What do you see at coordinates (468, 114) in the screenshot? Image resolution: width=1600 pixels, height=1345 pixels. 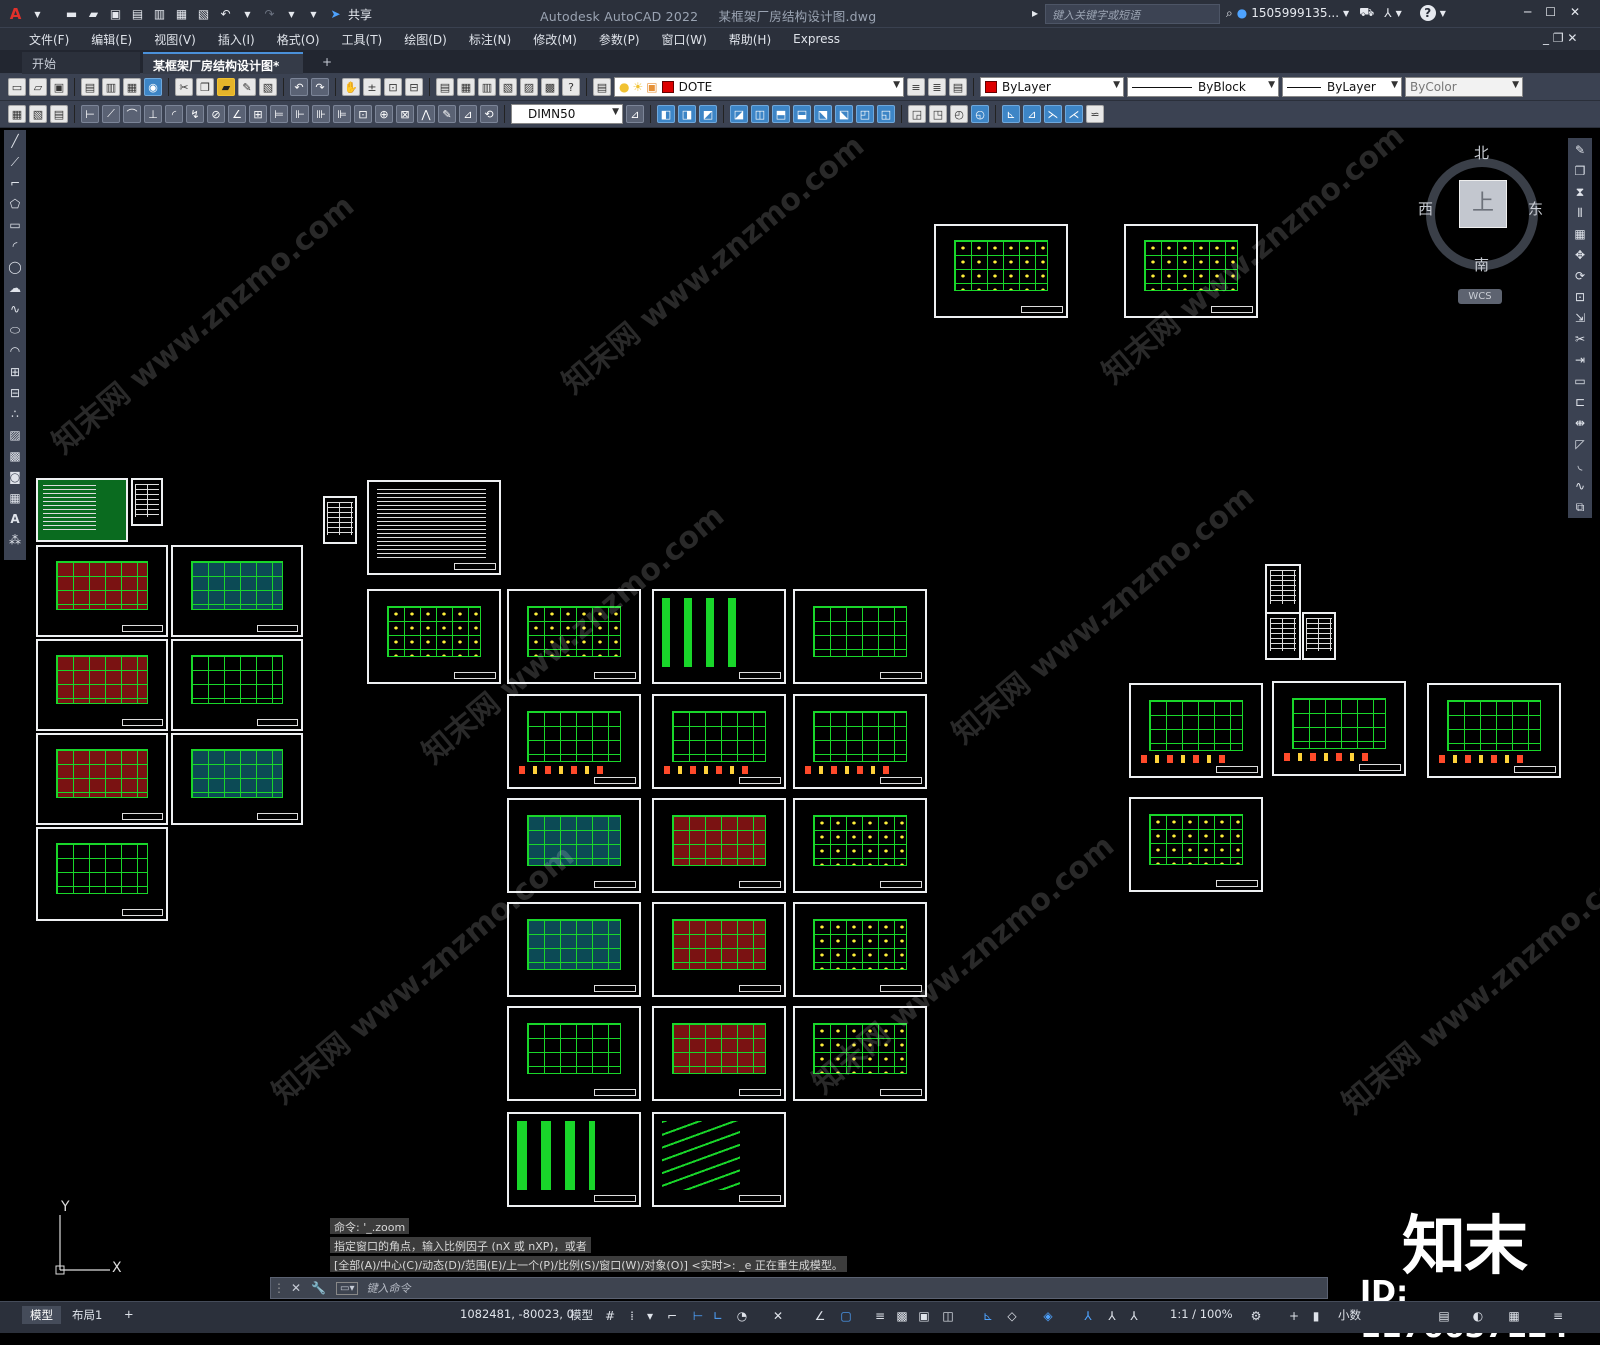 I see `dim-text-edit-icon: ⊿` at bounding box center [468, 114].